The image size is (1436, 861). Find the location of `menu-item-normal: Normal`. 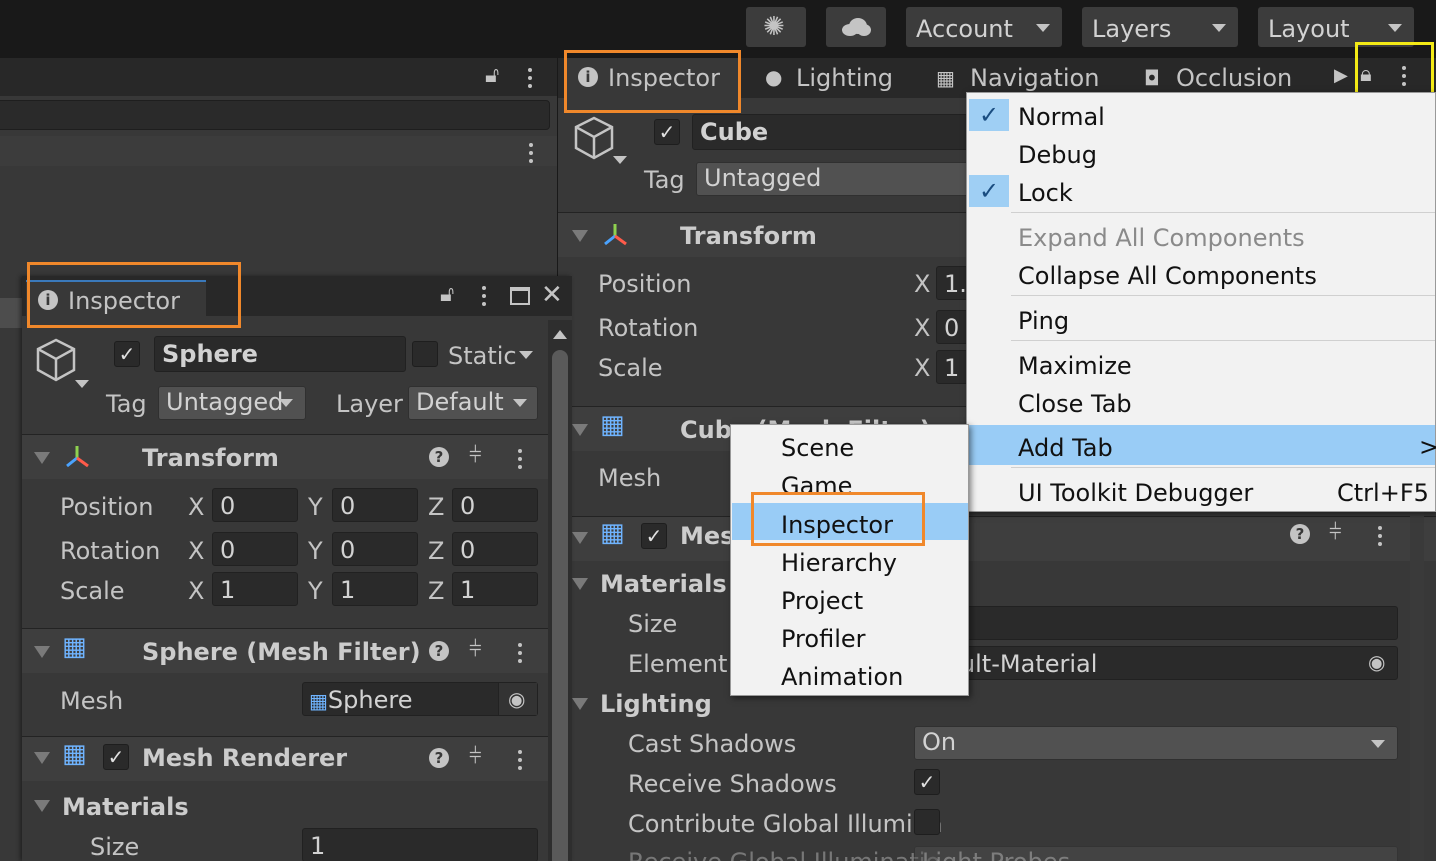

menu-item-normal: Normal is located at coordinates (1061, 117).